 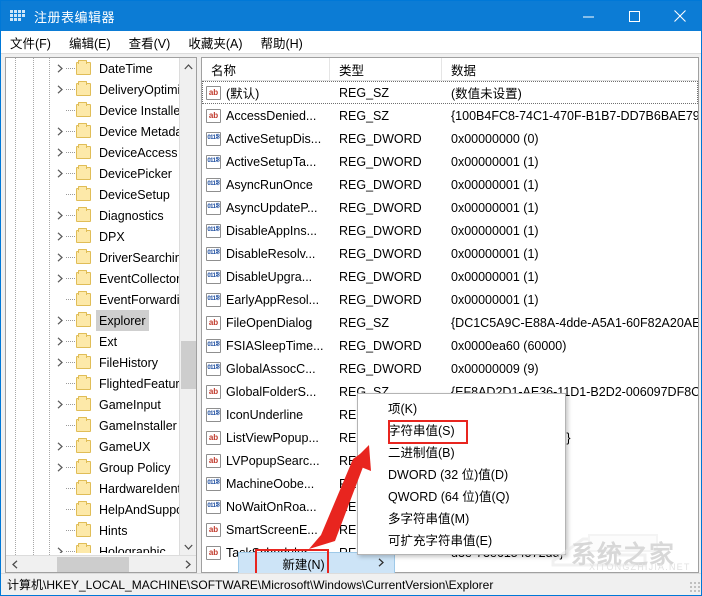 What do you see at coordinates (92, 89) in the screenshot?
I see `tree-item-deliveryoptimiza: DeliveryOptimiza` at bounding box center [92, 89].